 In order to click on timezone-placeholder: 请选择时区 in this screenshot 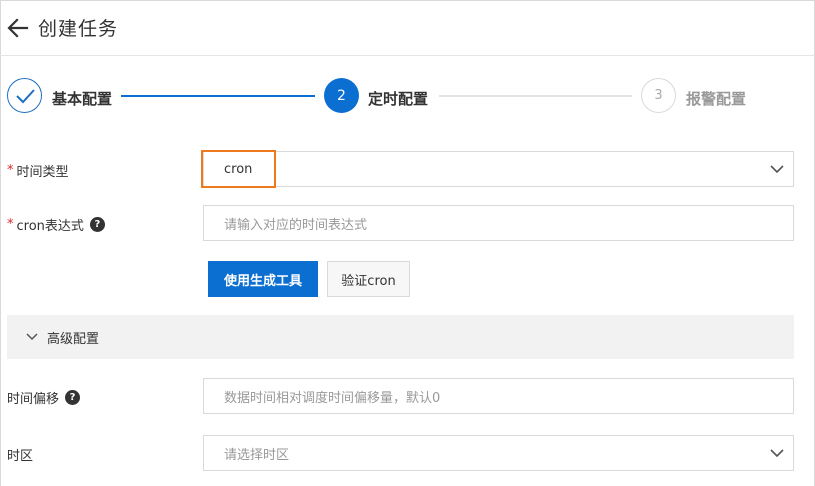, I will do `click(257, 455)`.